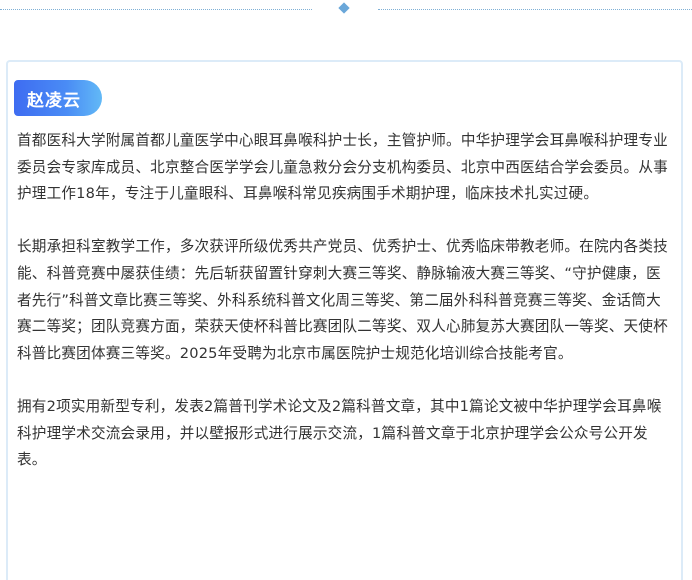 The width and height of the screenshot is (692, 580). I want to click on name-badge: 赵凌云, so click(58, 98).